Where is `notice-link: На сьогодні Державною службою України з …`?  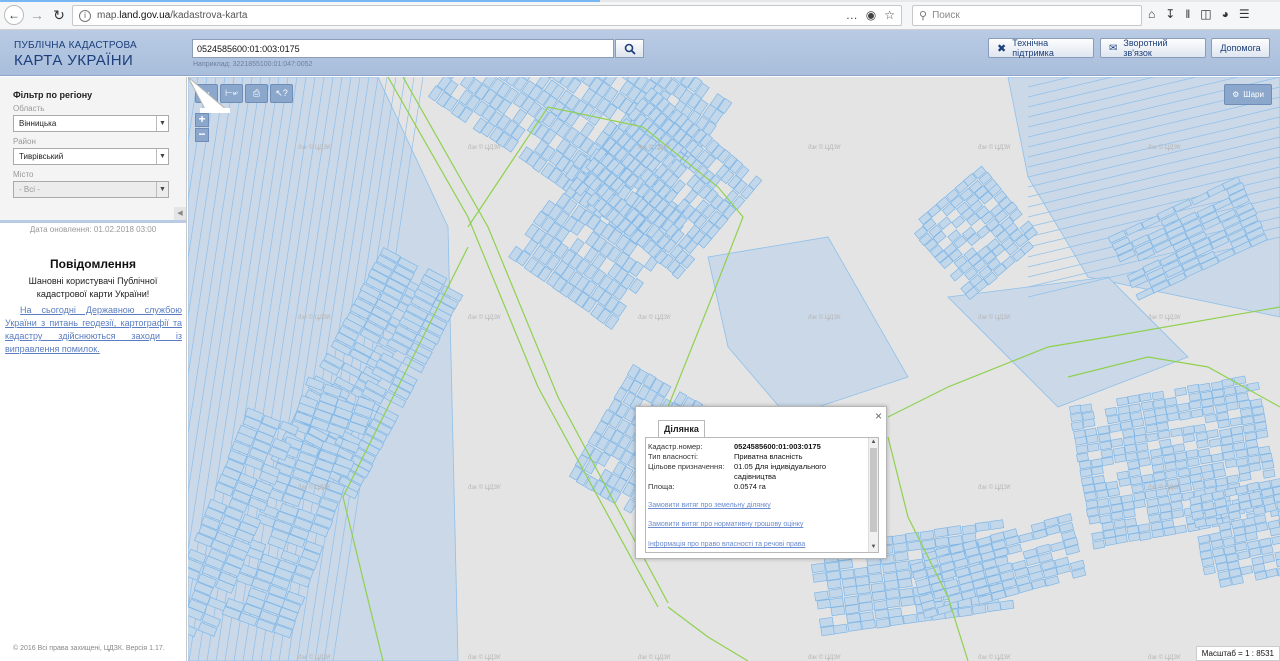
notice-link: На сьогодні Державною службою України з … is located at coordinates (93, 330).